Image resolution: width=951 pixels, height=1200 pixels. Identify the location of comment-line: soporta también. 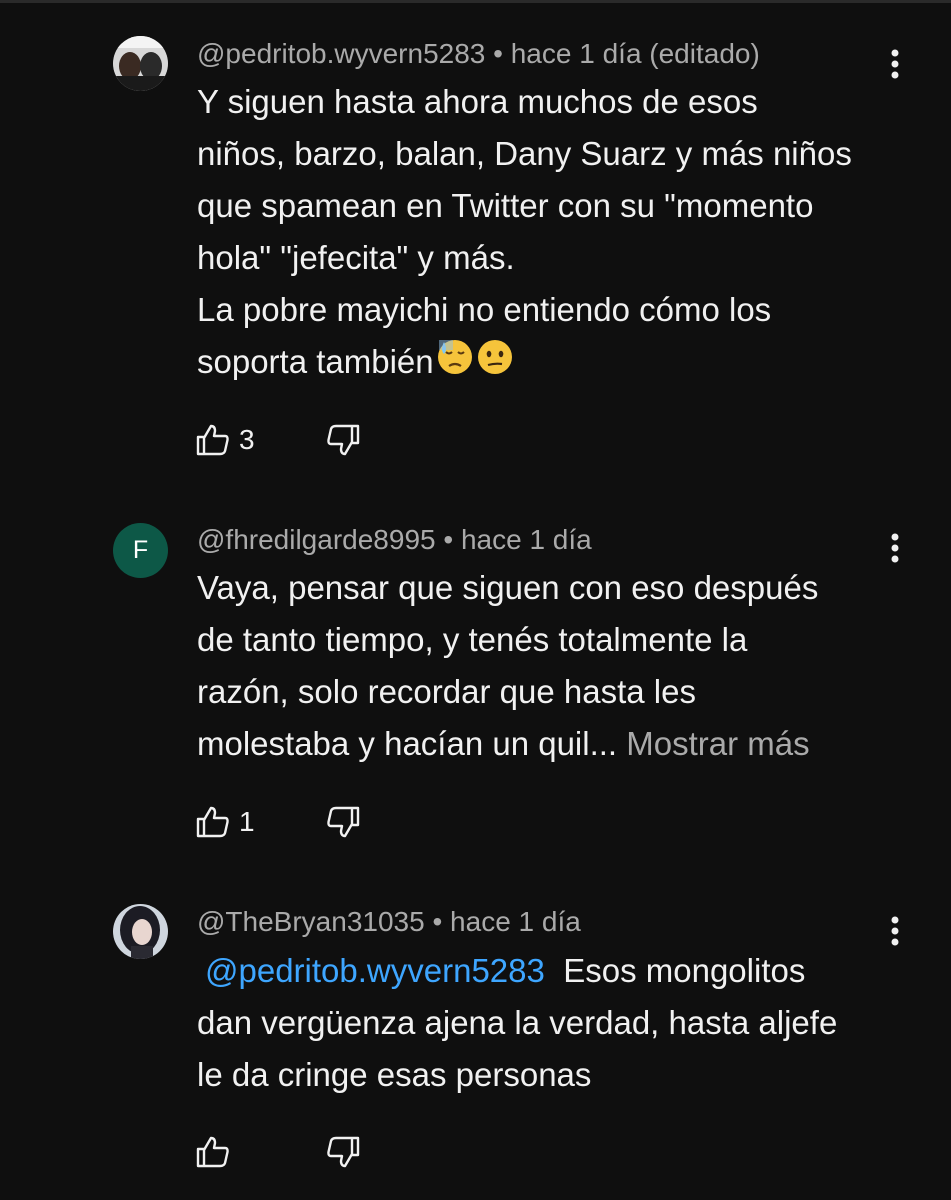
(315, 361).